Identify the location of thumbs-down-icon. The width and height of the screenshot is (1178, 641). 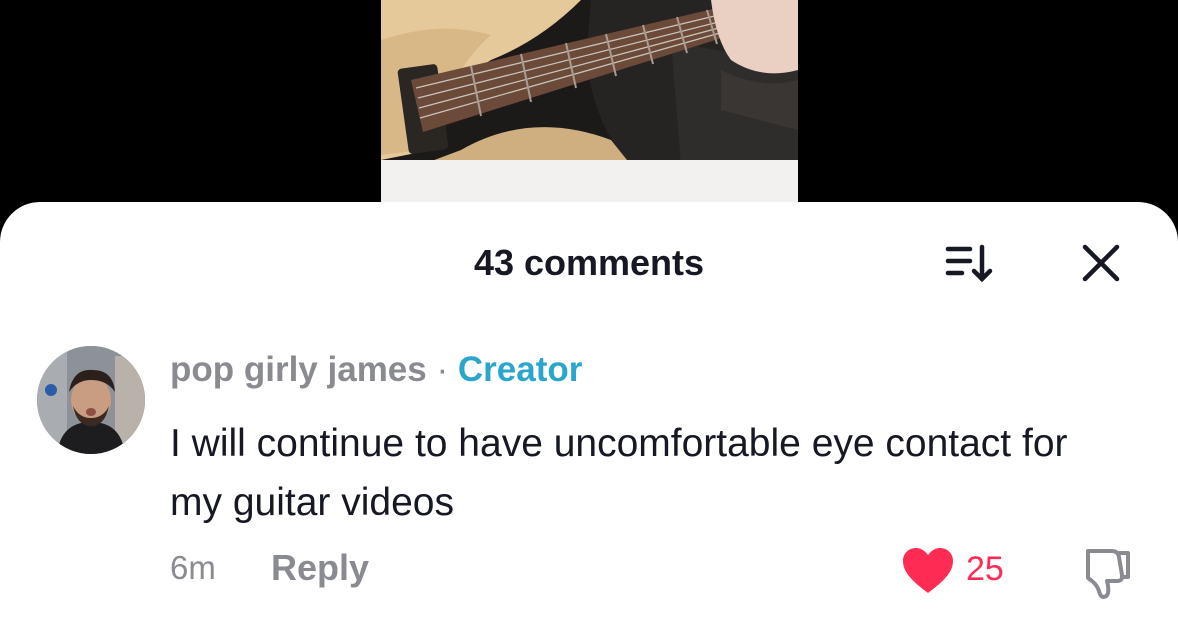
(1108, 574).